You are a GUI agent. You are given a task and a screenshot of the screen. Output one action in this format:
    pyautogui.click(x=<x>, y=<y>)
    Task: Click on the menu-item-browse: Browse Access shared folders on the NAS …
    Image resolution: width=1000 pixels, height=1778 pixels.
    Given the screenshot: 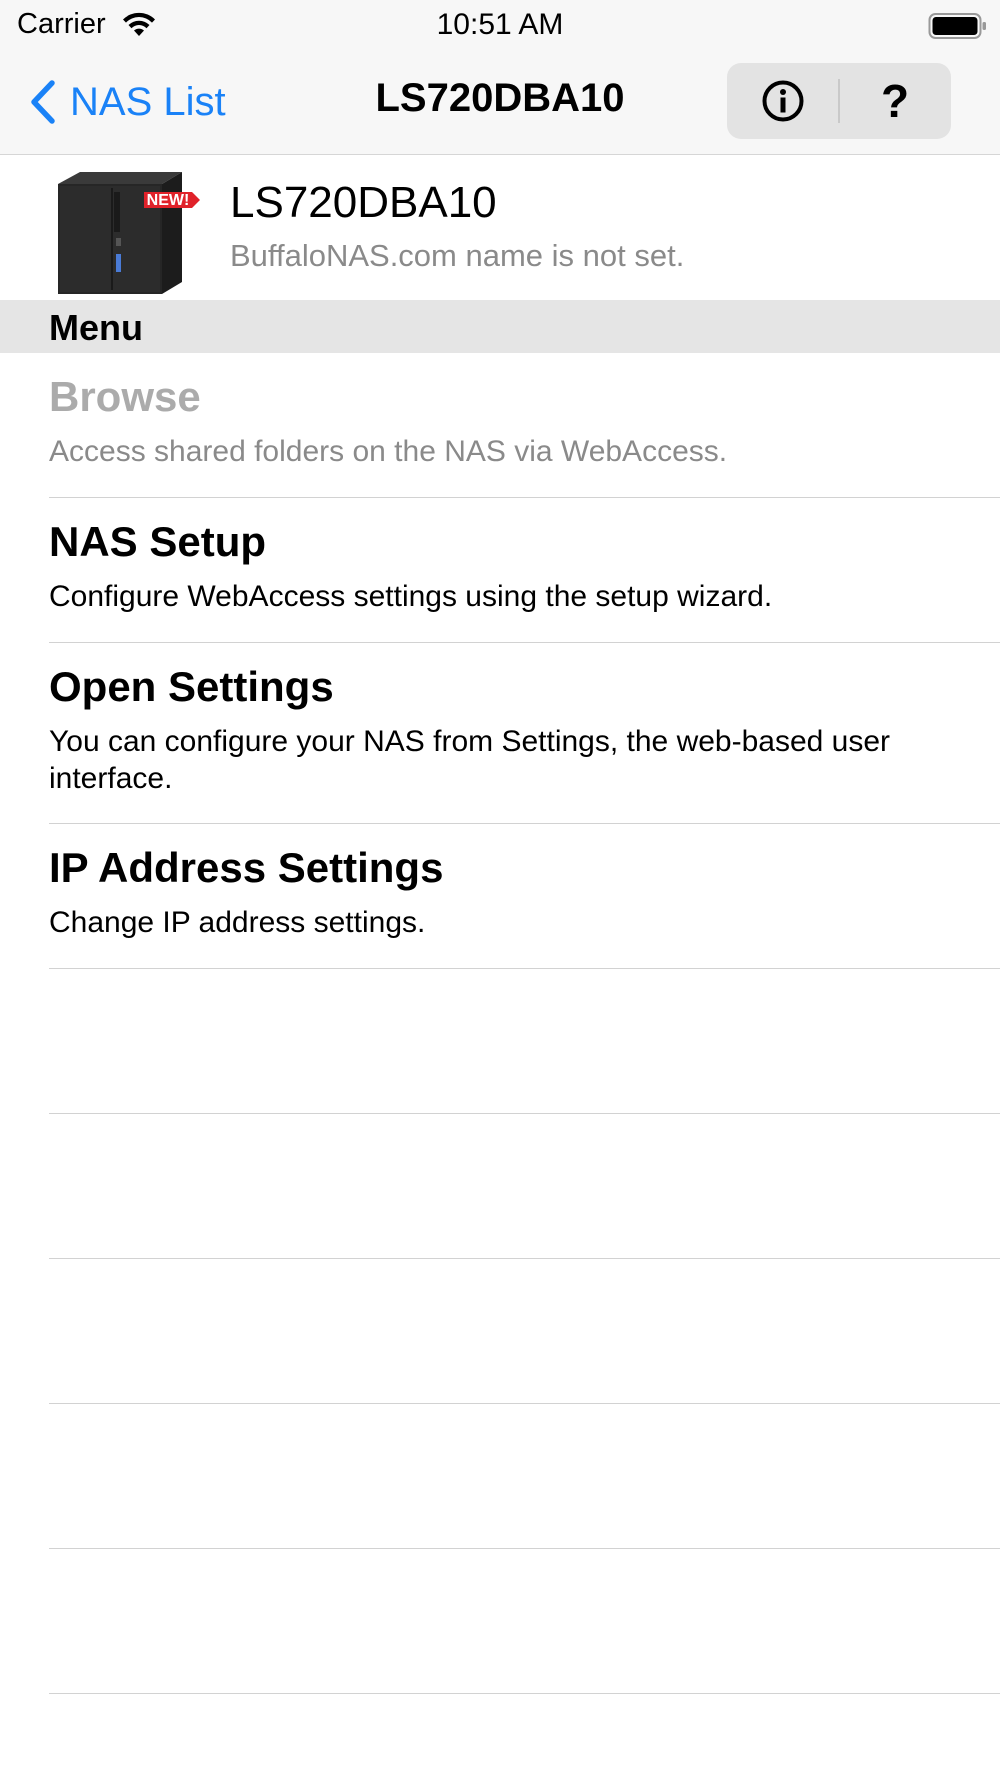 What is the action you would take?
    pyautogui.click(x=500, y=425)
    